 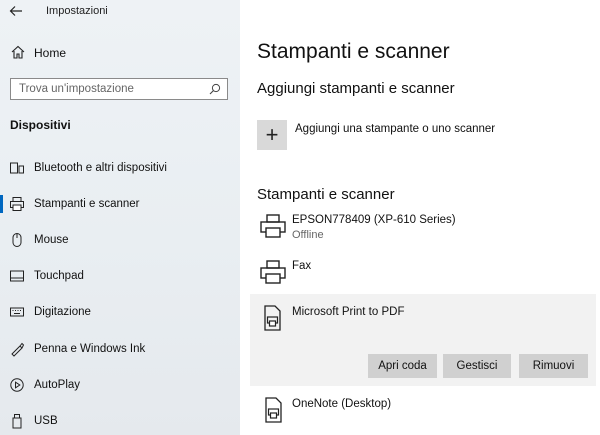 What do you see at coordinates (59, 276) in the screenshot?
I see `sidebar-item-label: Touchpad` at bounding box center [59, 276].